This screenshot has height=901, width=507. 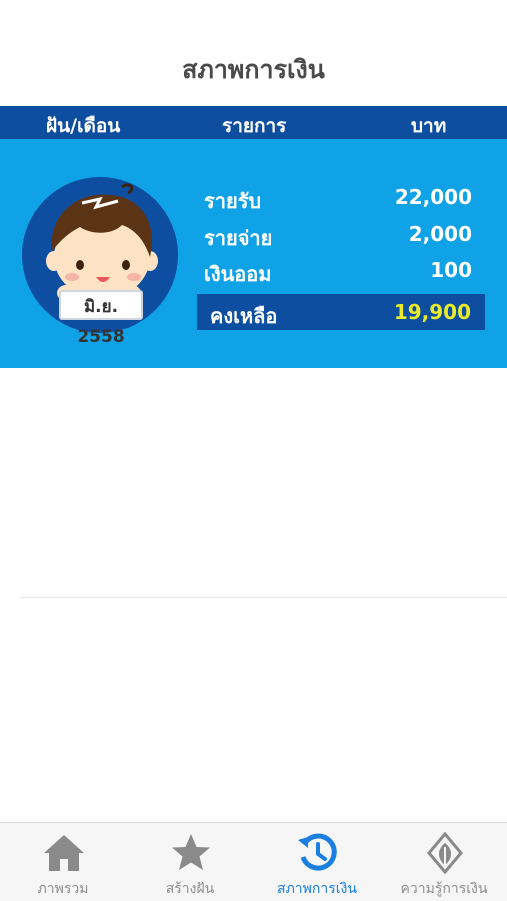 I want to click on page-title: สภาพการเงิน, so click(x=253, y=69).